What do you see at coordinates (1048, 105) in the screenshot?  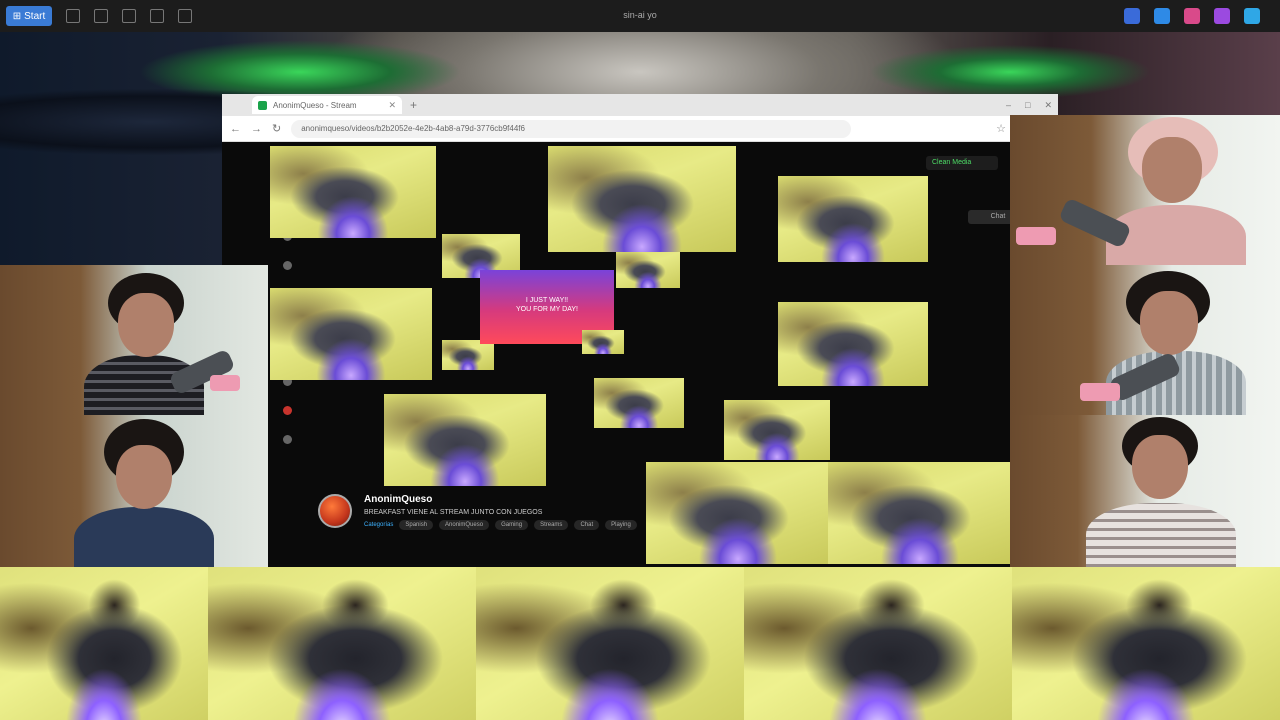 I see `close-window-button: ✕` at bounding box center [1048, 105].